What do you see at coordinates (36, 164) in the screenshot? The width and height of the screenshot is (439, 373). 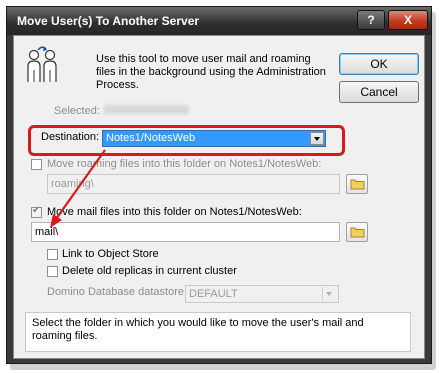 I see `roaming-checkbox` at bounding box center [36, 164].